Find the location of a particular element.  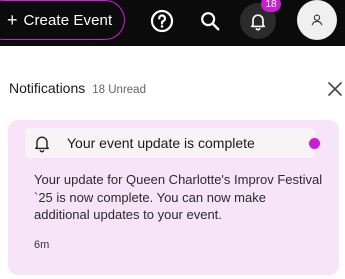

notification-title: Your event update is complete is located at coordinates (161, 143).